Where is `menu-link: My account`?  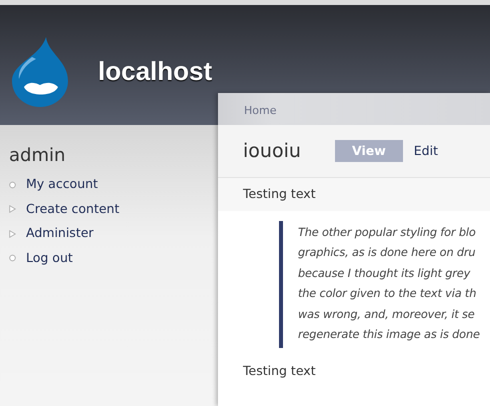
menu-link: My account is located at coordinates (62, 184).